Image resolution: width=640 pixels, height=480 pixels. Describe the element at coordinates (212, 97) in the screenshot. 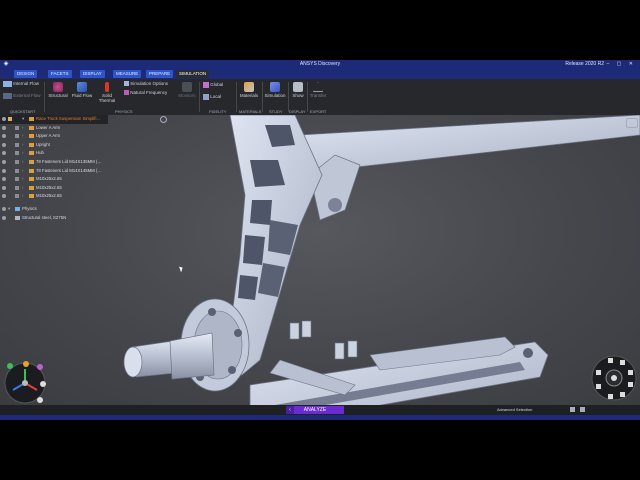

I see `fidelity-local-button: Local` at that location.